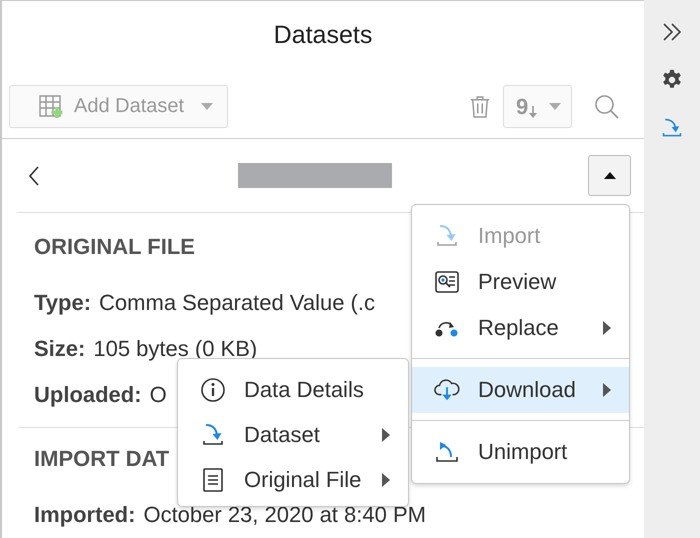 This screenshot has height=538, width=700. What do you see at coordinates (447, 452) in the screenshot?
I see `unimport-icon` at bounding box center [447, 452].